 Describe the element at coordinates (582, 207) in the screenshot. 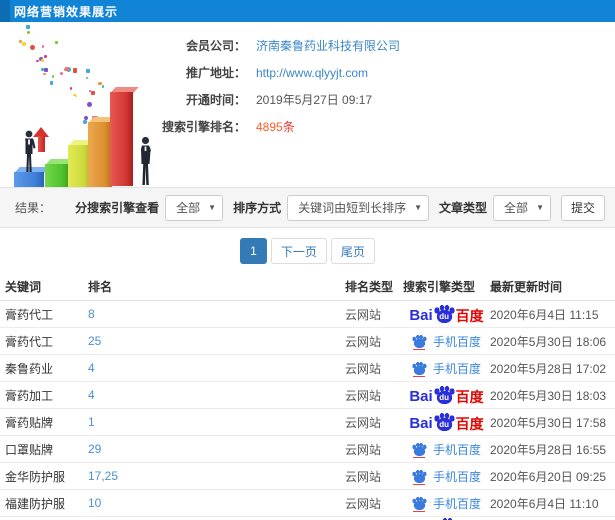

I see `submit-button: 提交` at that location.